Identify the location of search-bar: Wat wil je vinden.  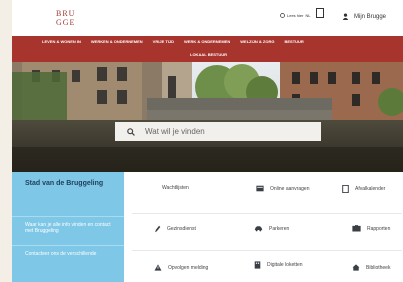
(218, 131).